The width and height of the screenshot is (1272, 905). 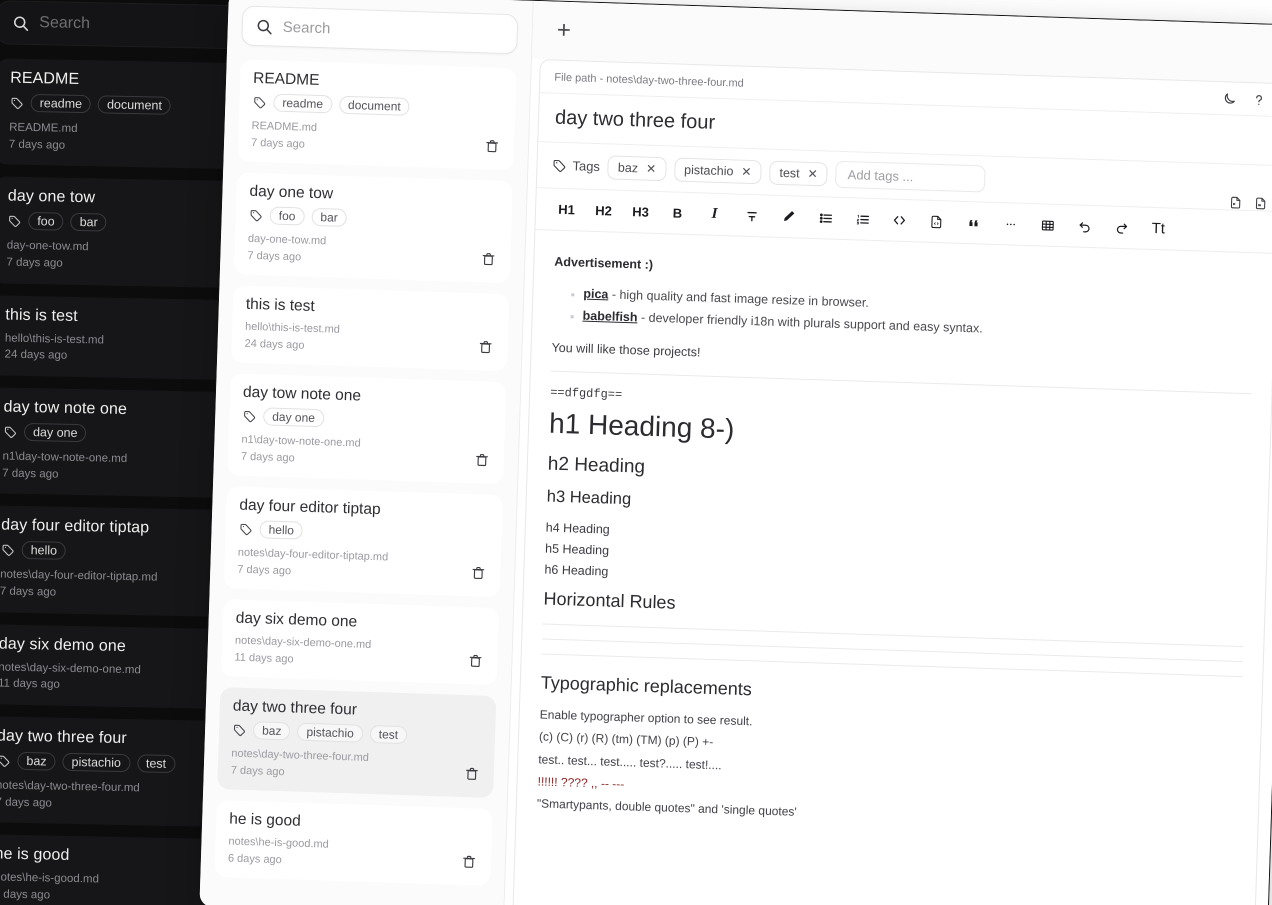 What do you see at coordinates (36, 761) in the screenshot?
I see `dark-note-tag: baz` at bounding box center [36, 761].